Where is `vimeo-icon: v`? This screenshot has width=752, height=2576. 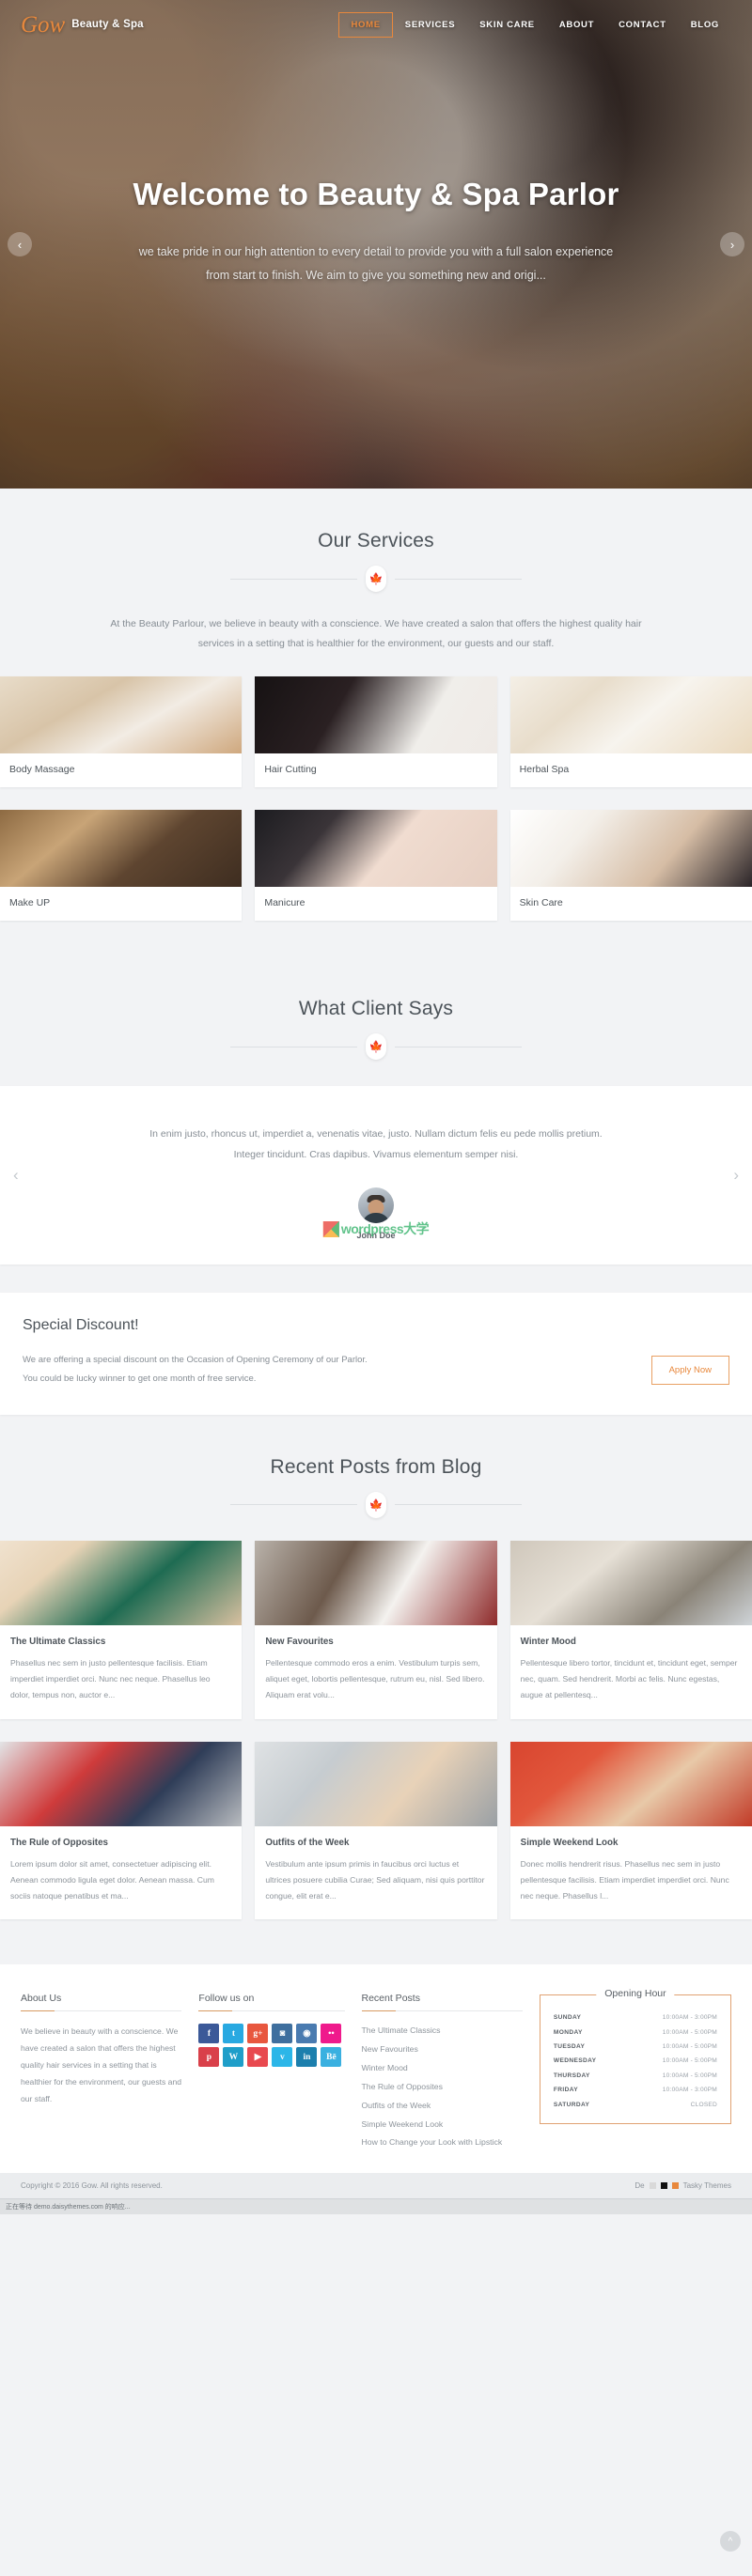
vimeo-icon: v is located at coordinates (282, 2058).